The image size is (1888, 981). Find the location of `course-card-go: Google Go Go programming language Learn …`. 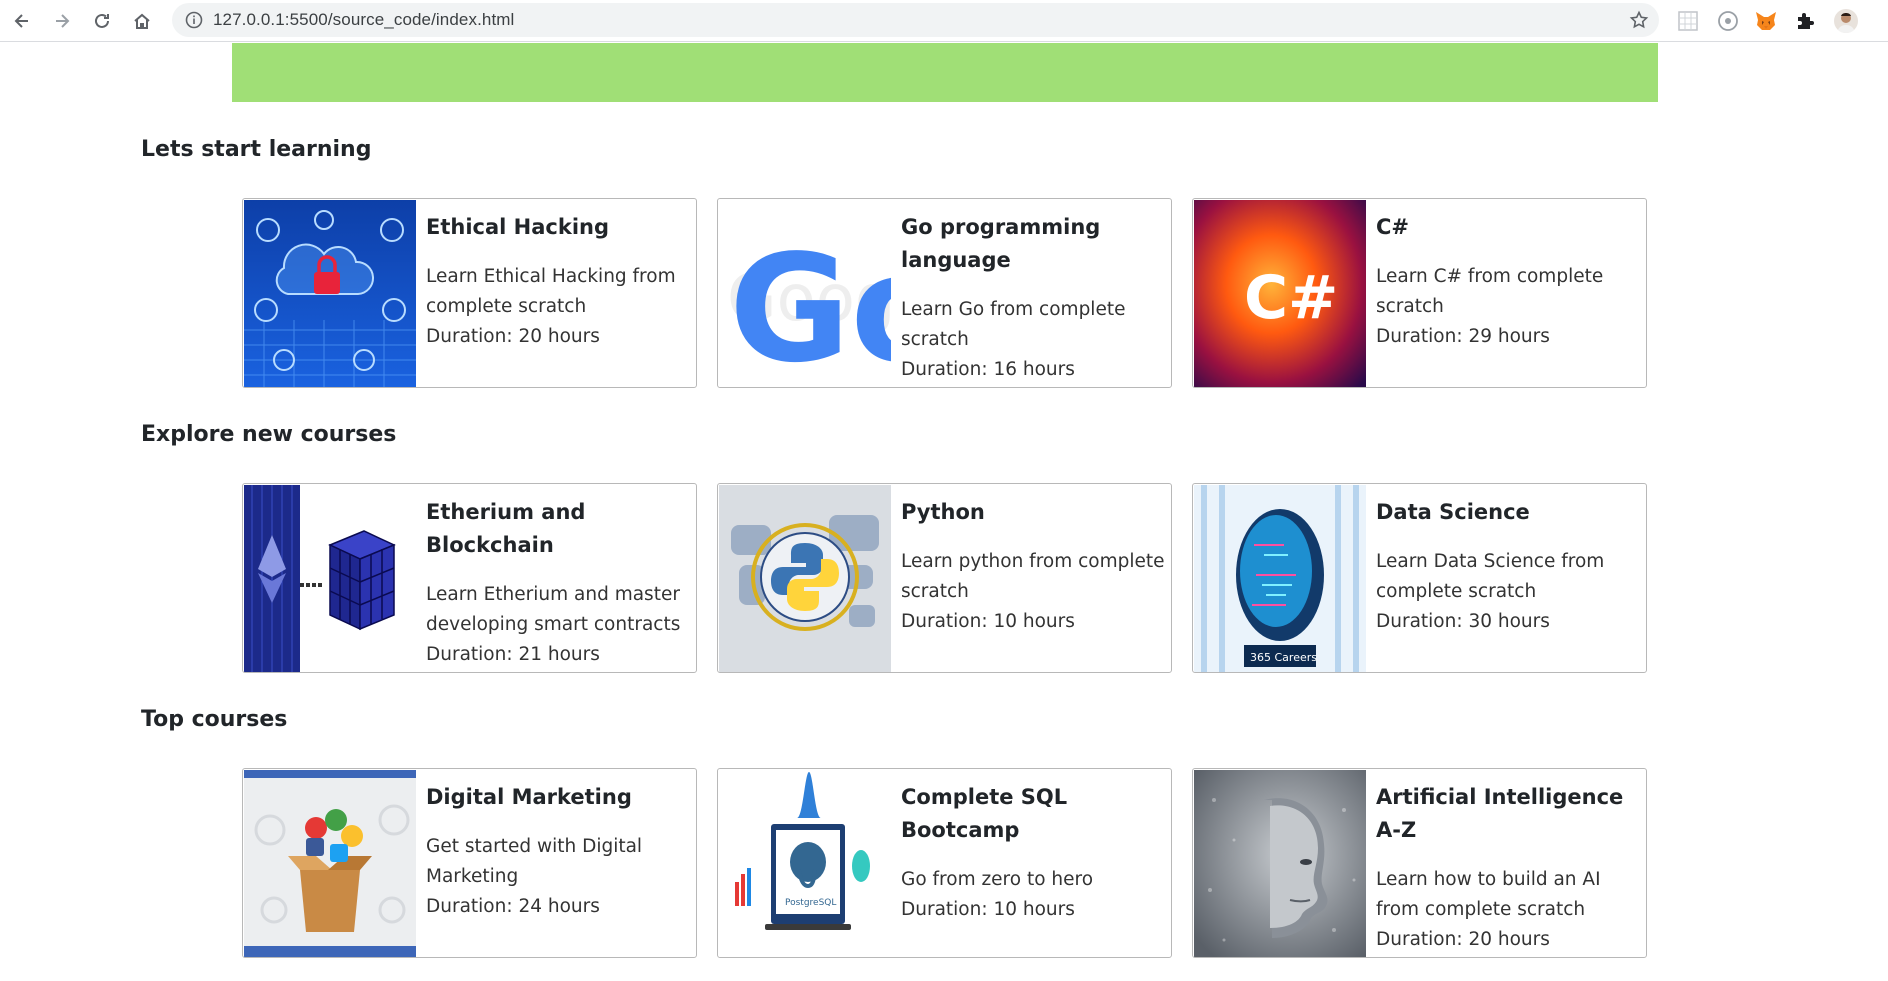

course-card-go: Google Go Go programming language Learn … is located at coordinates (944, 293).